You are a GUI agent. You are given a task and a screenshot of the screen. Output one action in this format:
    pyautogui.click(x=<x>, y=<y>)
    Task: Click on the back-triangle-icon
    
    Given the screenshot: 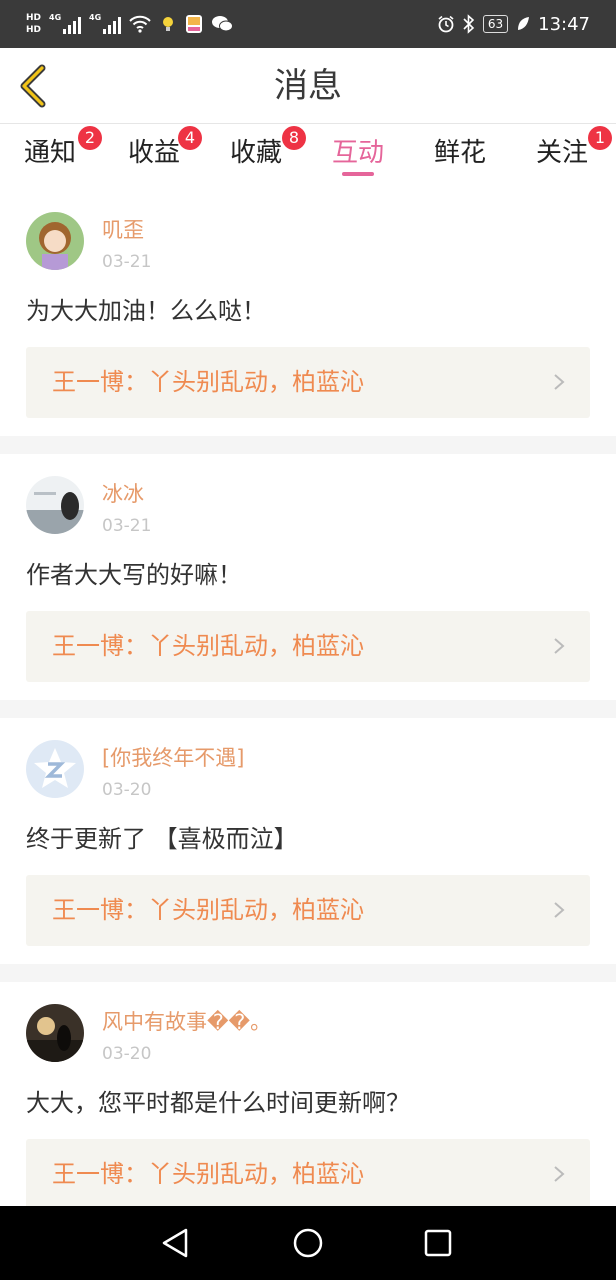 What is the action you would take?
    pyautogui.click(x=176, y=1243)
    